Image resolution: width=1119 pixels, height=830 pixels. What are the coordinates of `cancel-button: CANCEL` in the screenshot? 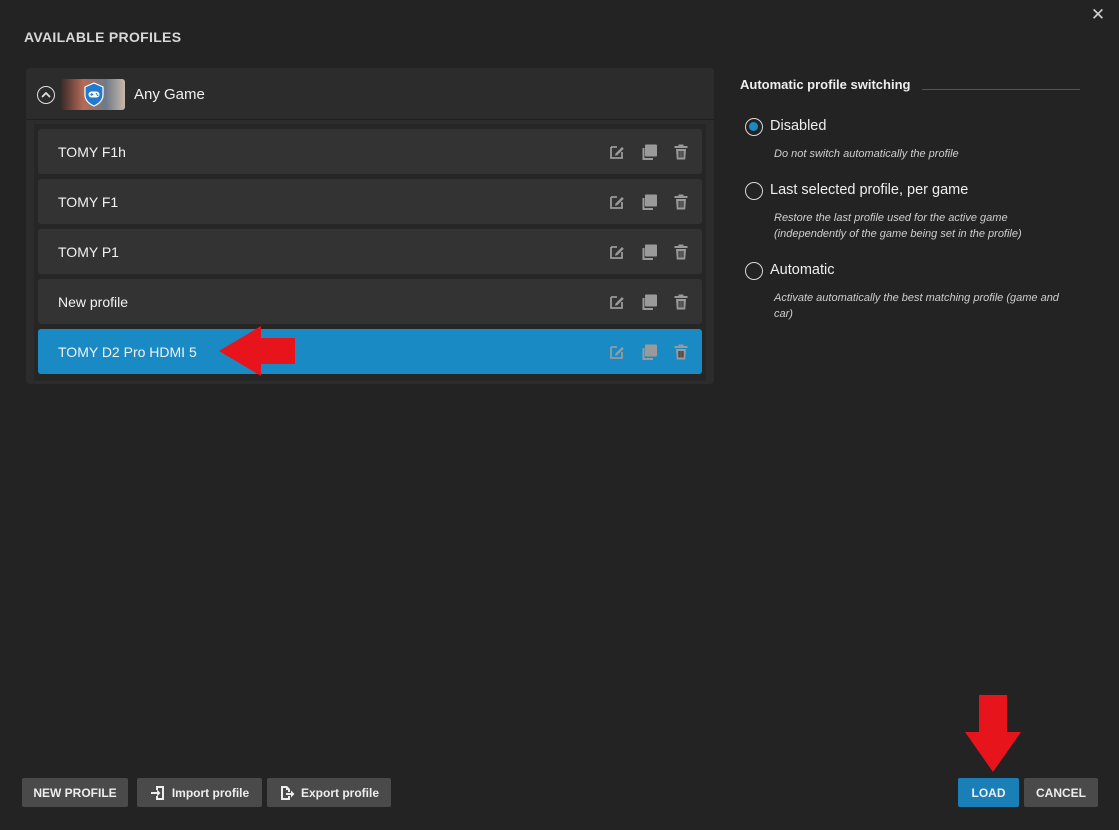 It's located at (1061, 792).